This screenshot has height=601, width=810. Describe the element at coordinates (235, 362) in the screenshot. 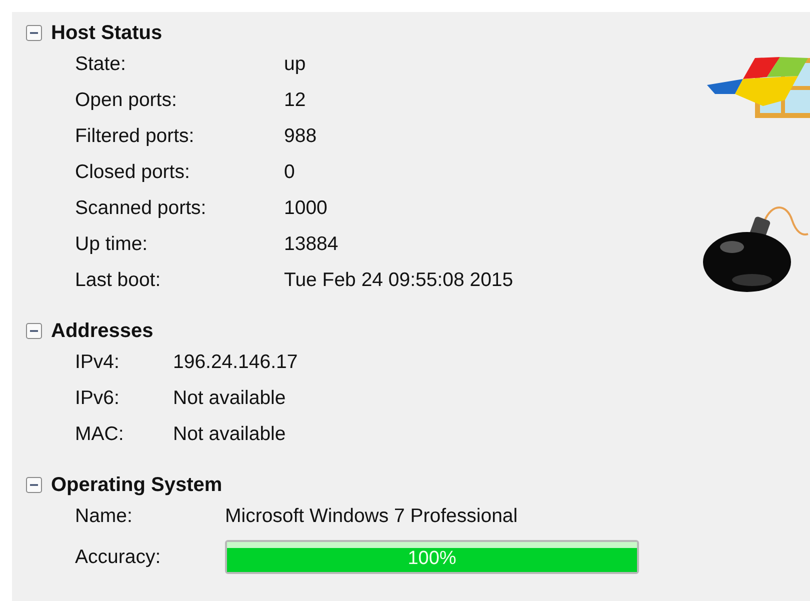

I see `field-value: 196.24.146.17` at that location.